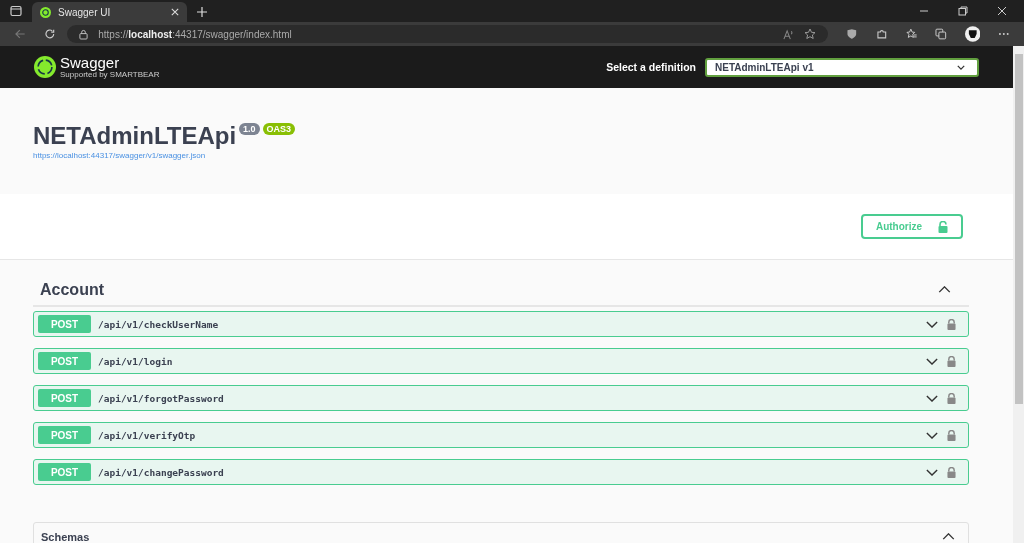 The height and width of the screenshot is (543, 1024). I want to click on operation-row: POST /api/v1/forgotPassword, so click(501, 398).